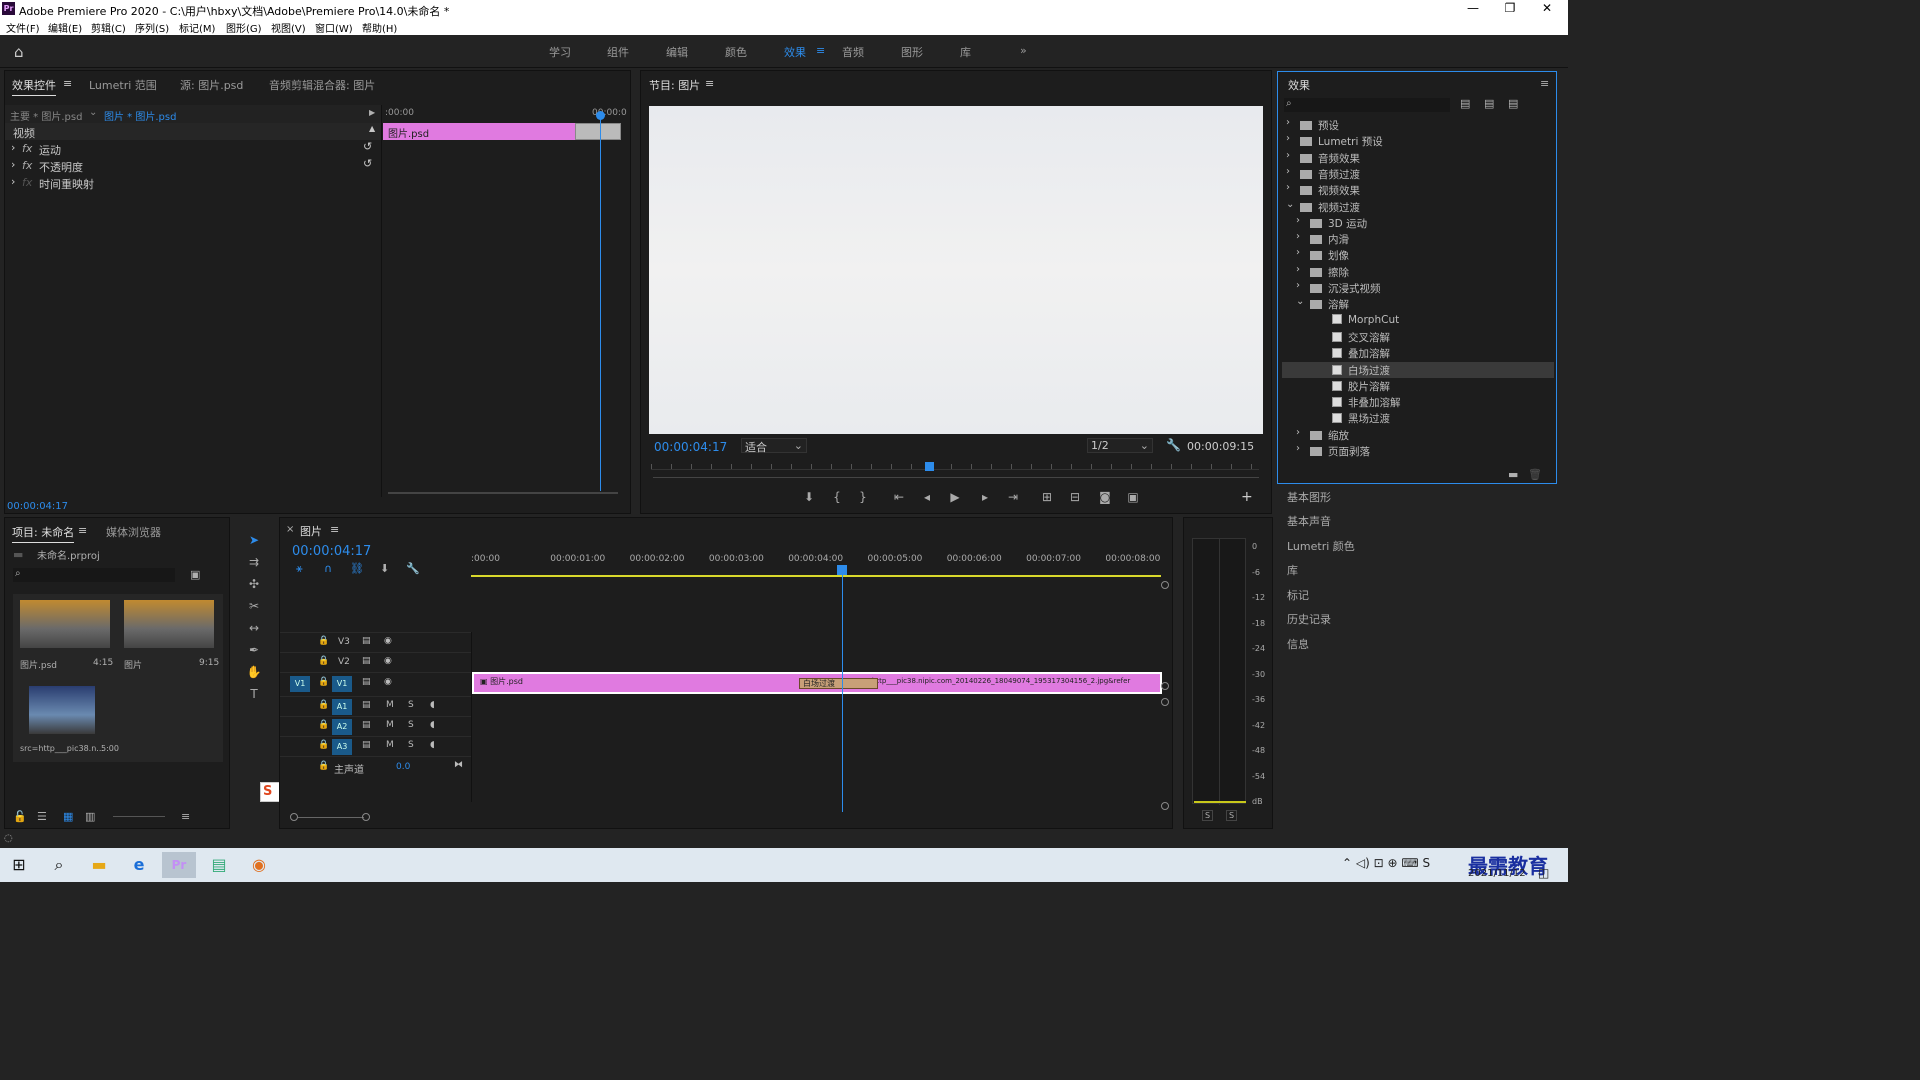  I want to click on minimize-button: —, so click(1473, 8).